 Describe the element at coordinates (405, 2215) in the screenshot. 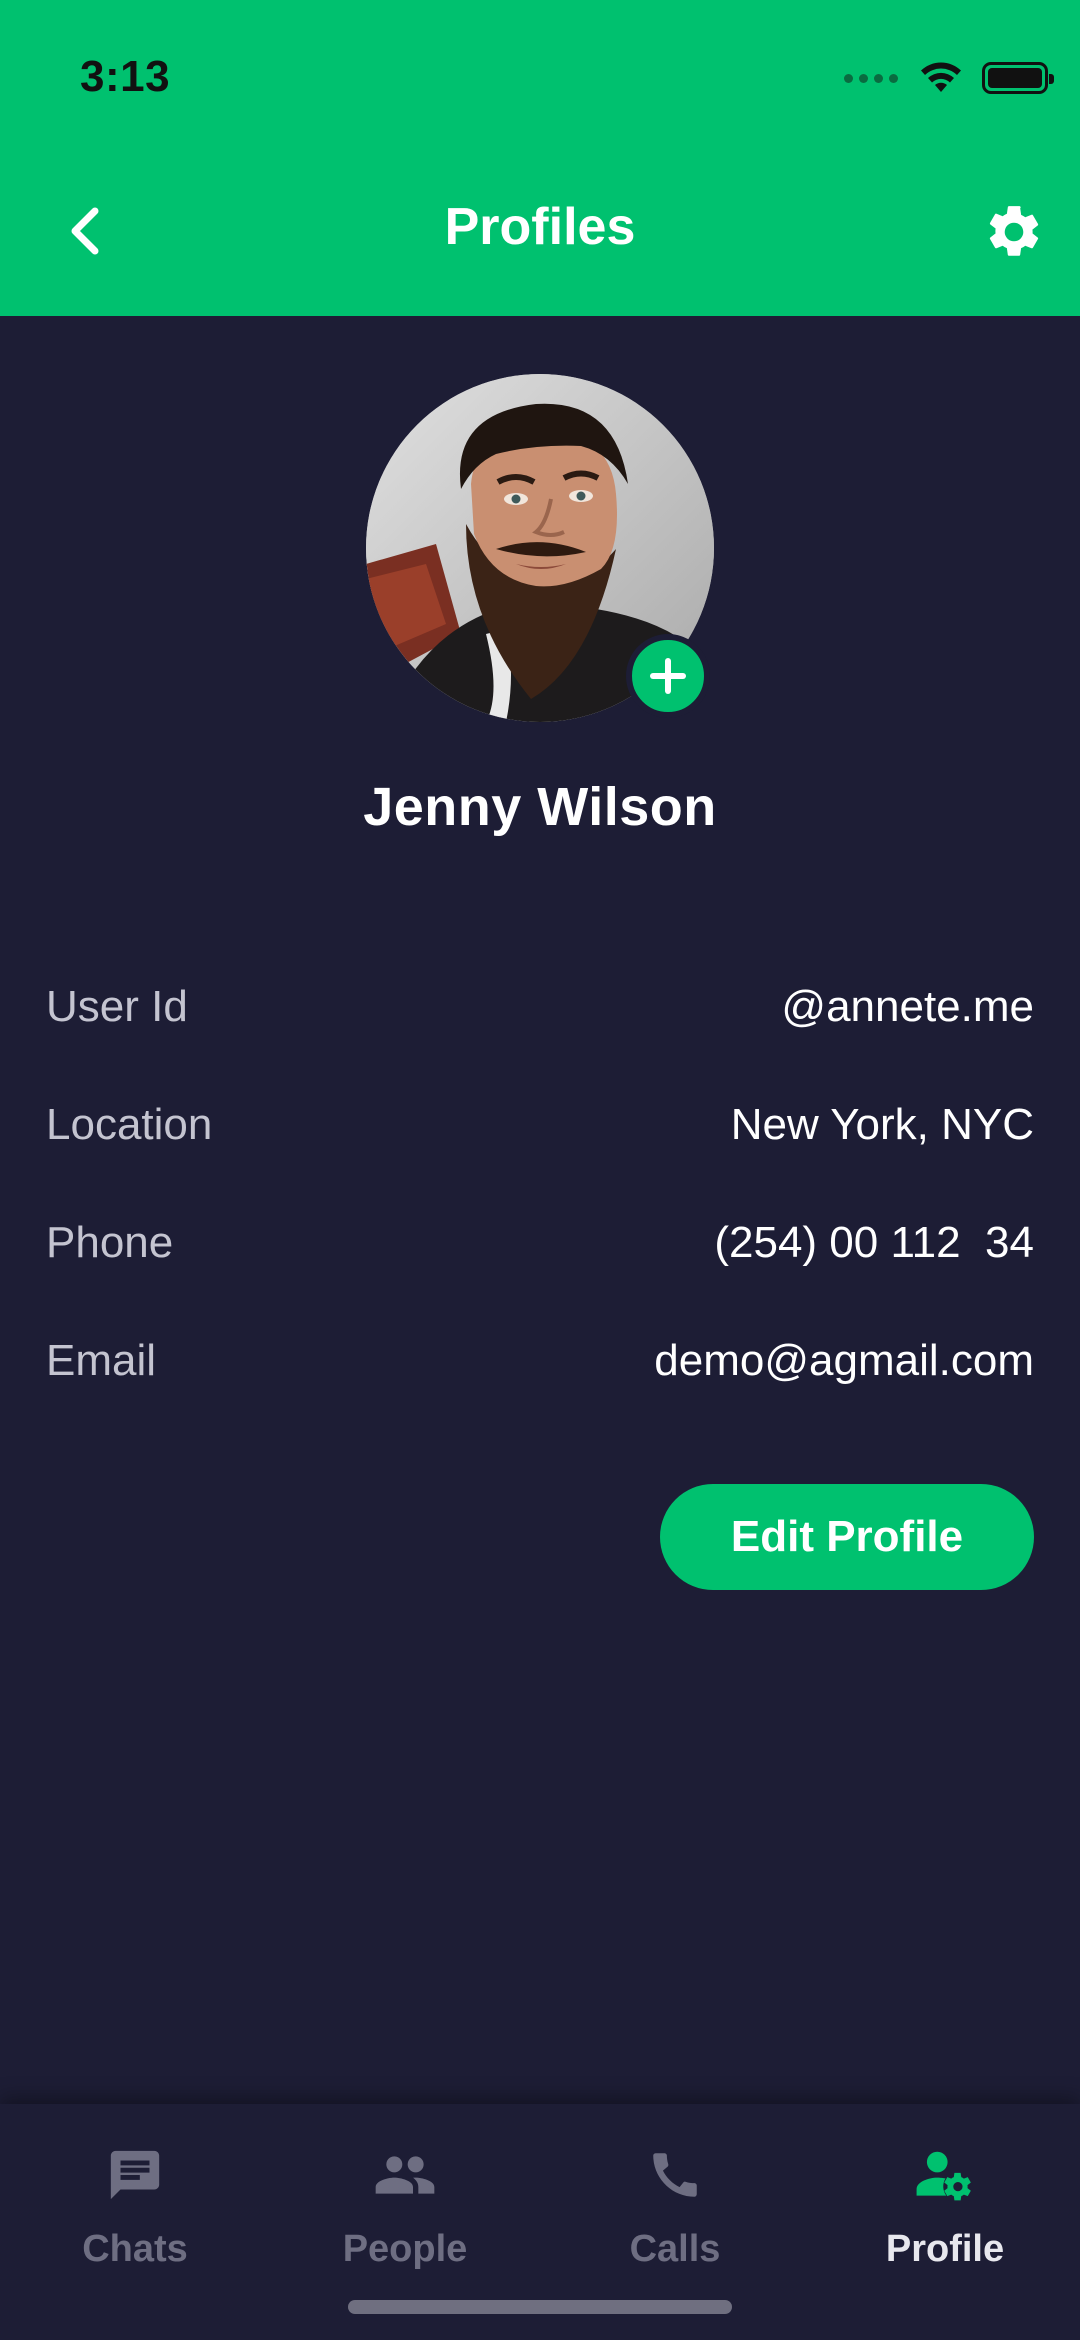

I see `nav-item-people: People` at that location.